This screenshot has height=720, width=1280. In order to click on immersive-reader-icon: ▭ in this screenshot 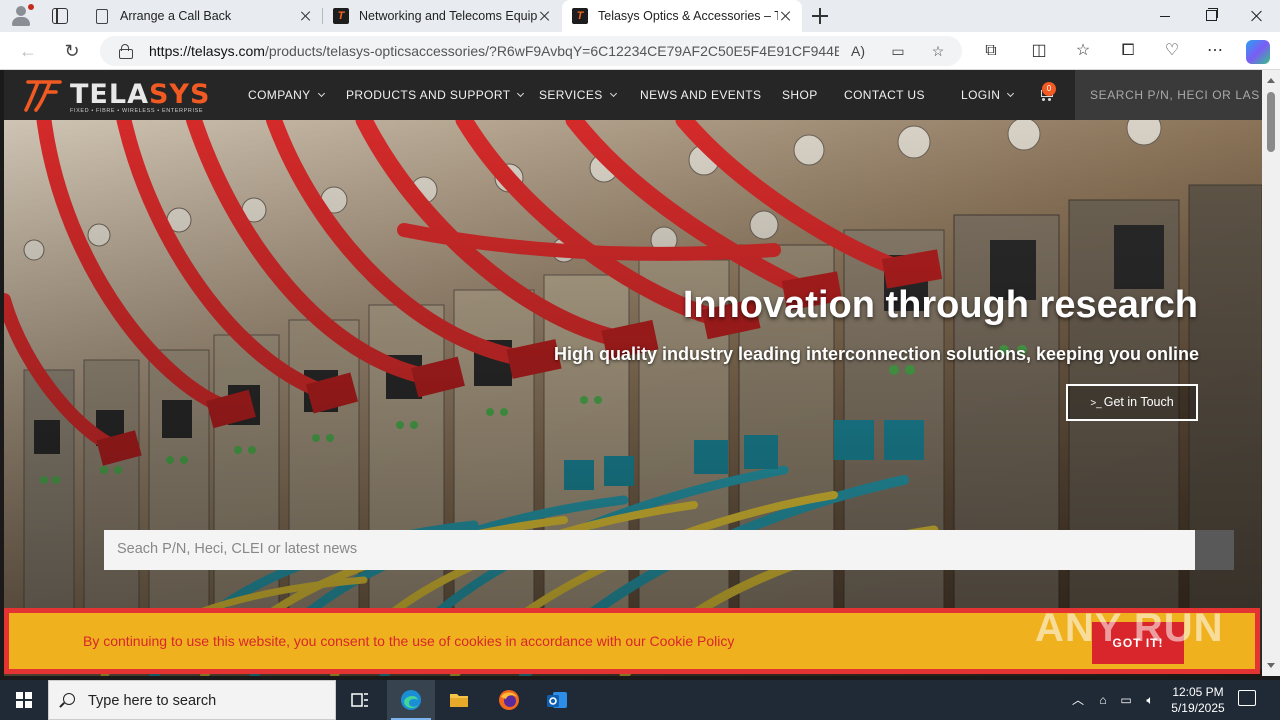, I will do `click(898, 51)`.